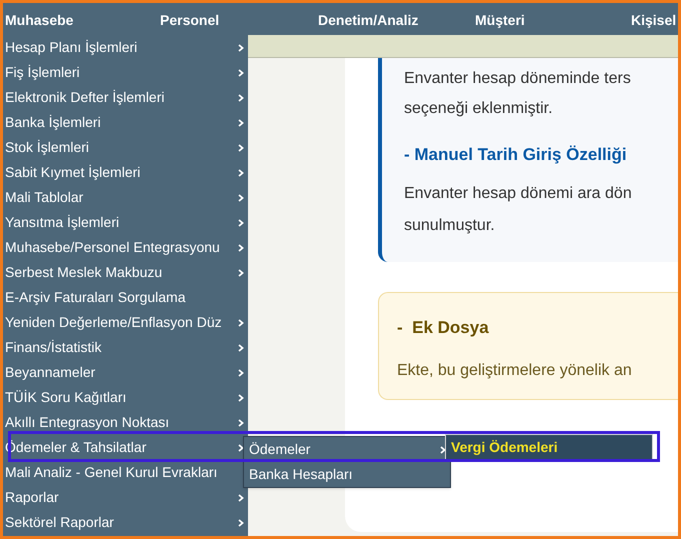  Describe the element at coordinates (125, 272) in the screenshot. I see `menu-item: Serbest Meslek Makbuzu` at that location.